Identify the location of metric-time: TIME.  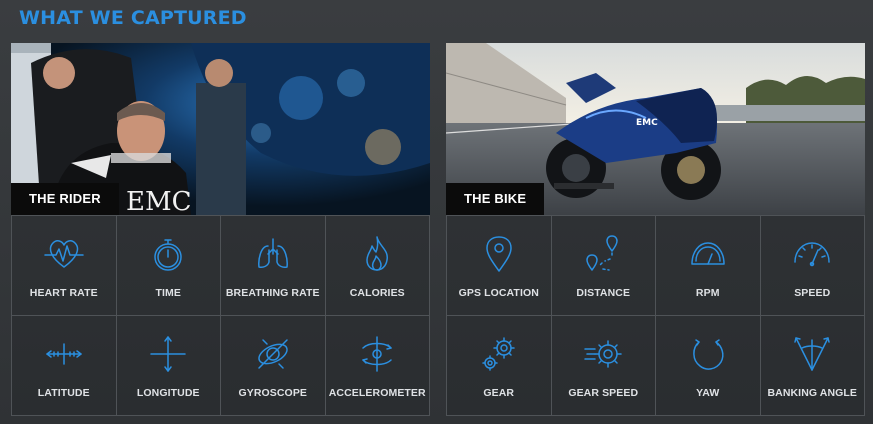
(168, 266).